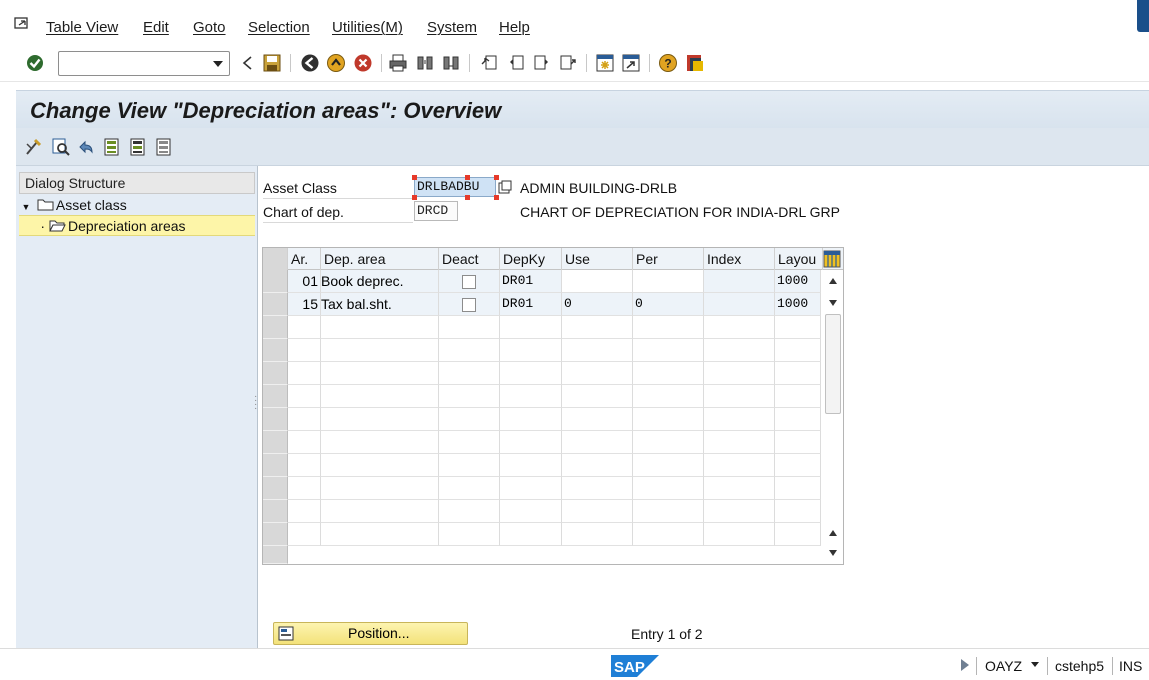 This screenshot has height=680, width=1149. Describe the element at coordinates (668, 281) in the screenshot. I see `cell-per` at that location.